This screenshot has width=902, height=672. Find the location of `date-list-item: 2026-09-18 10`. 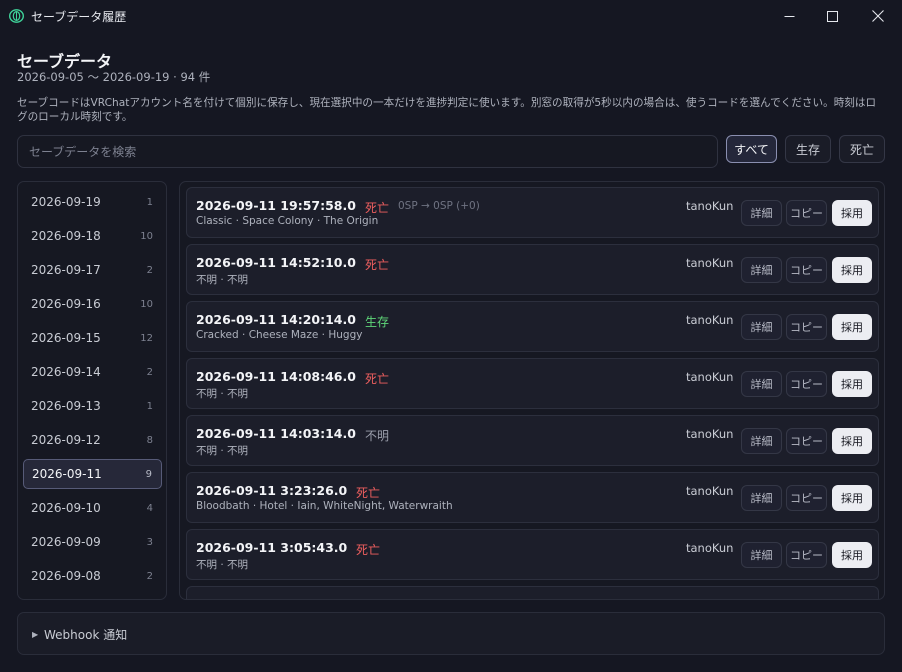

date-list-item: 2026-09-18 10 is located at coordinates (92, 236).